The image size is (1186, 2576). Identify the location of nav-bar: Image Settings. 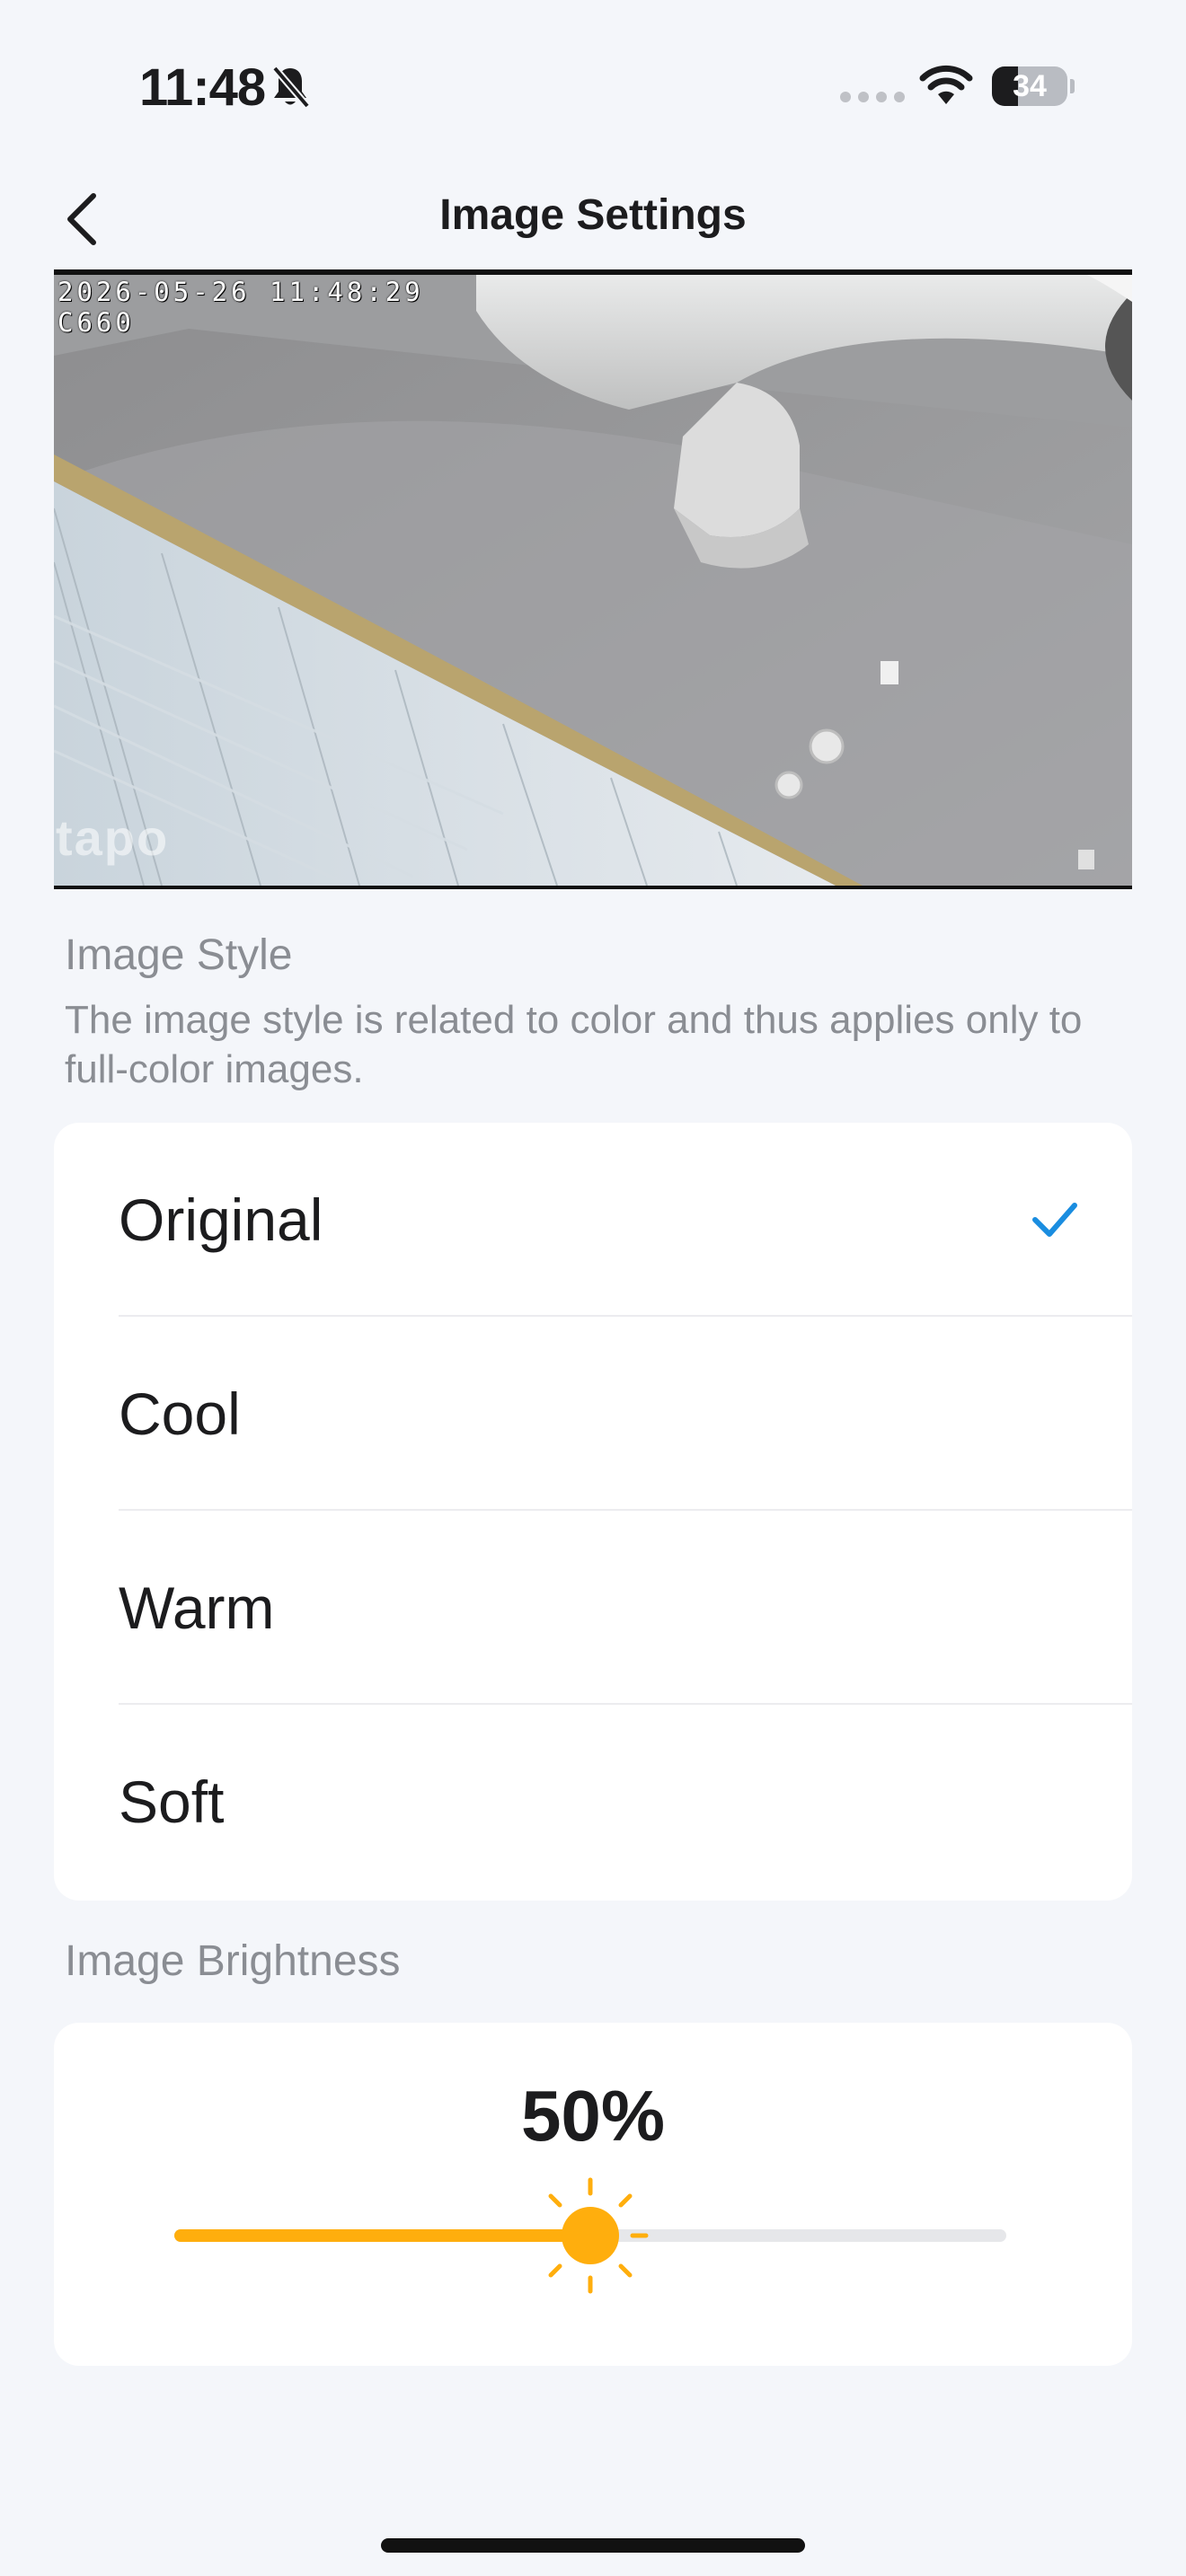
(593, 220).